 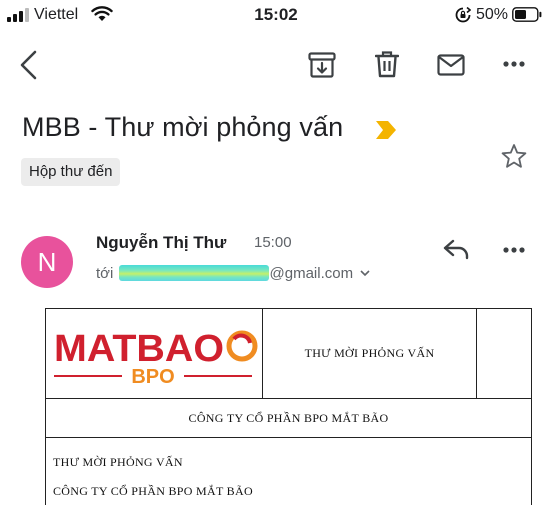 I want to click on logo-wordmark: MATBAO, so click(x=139, y=349).